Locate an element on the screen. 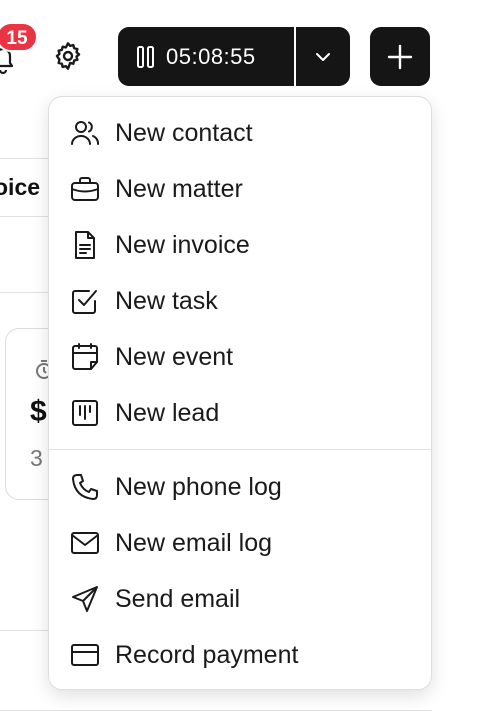  briefcase-icon is located at coordinates (85, 189).